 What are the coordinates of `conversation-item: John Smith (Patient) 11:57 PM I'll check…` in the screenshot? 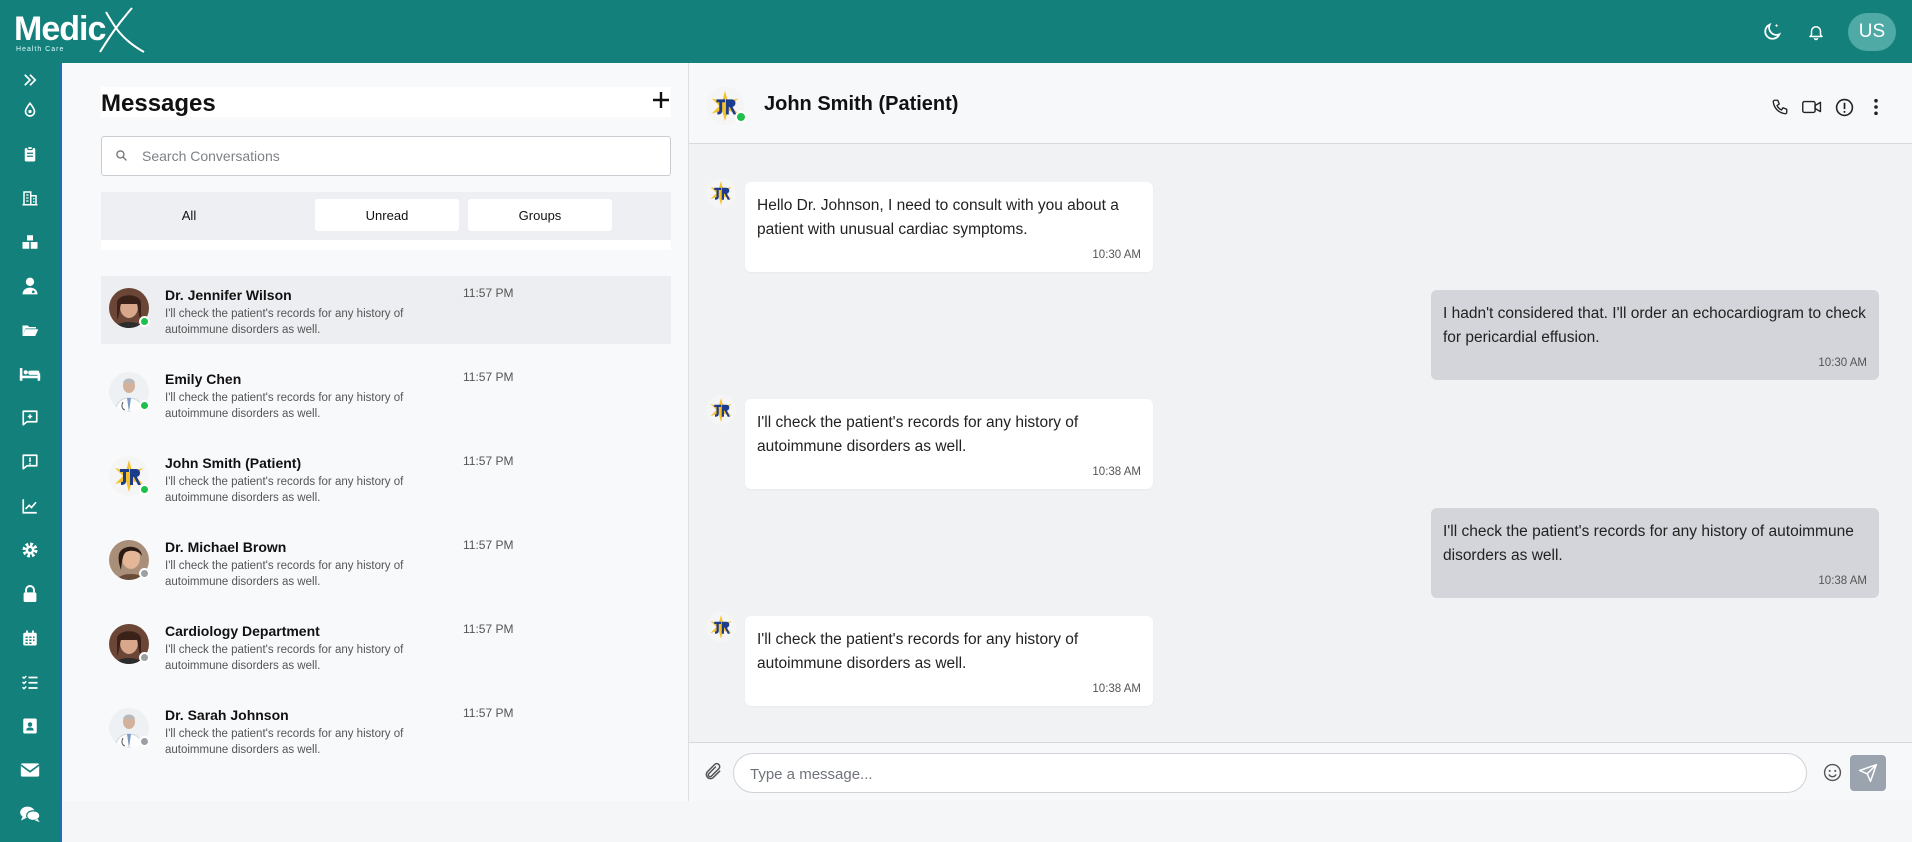 It's located at (386, 478).